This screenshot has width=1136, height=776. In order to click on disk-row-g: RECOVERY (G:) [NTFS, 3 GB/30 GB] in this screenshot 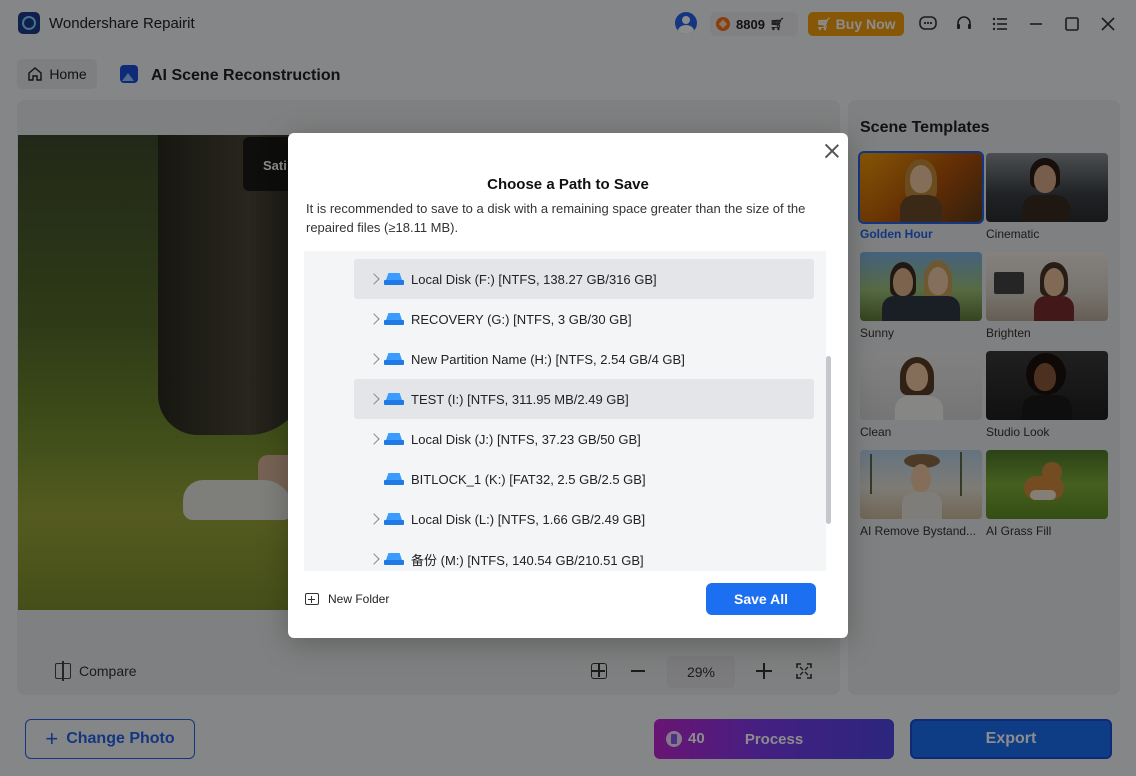, I will do `click(584, 319)`.